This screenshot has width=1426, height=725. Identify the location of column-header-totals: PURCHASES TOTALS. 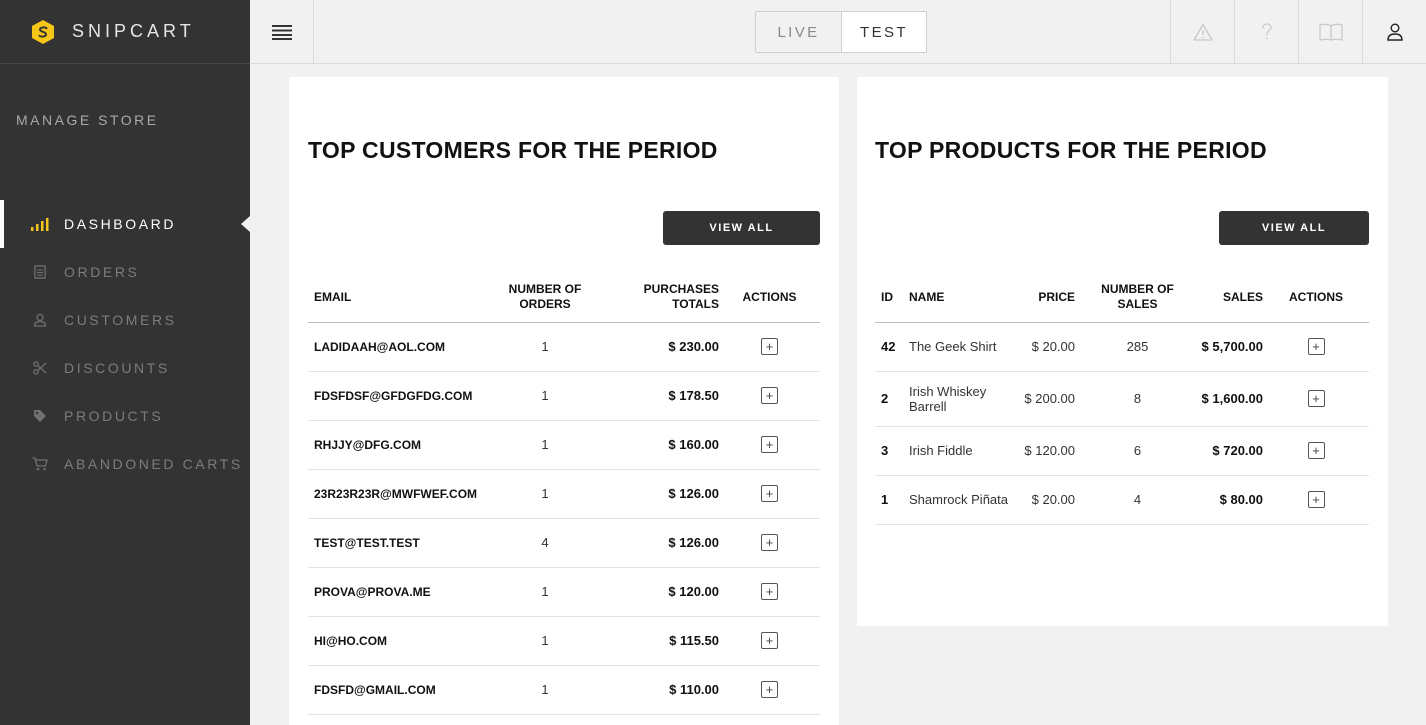
(665, 298).